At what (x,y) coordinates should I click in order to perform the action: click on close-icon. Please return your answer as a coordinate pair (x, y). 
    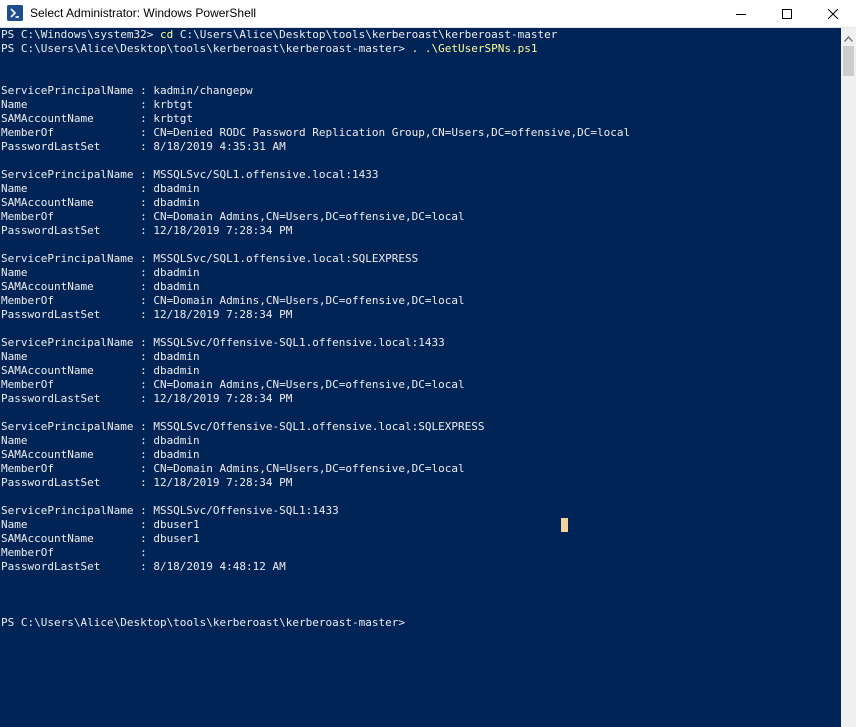
    Looking at the image, I should click on (833, 13).